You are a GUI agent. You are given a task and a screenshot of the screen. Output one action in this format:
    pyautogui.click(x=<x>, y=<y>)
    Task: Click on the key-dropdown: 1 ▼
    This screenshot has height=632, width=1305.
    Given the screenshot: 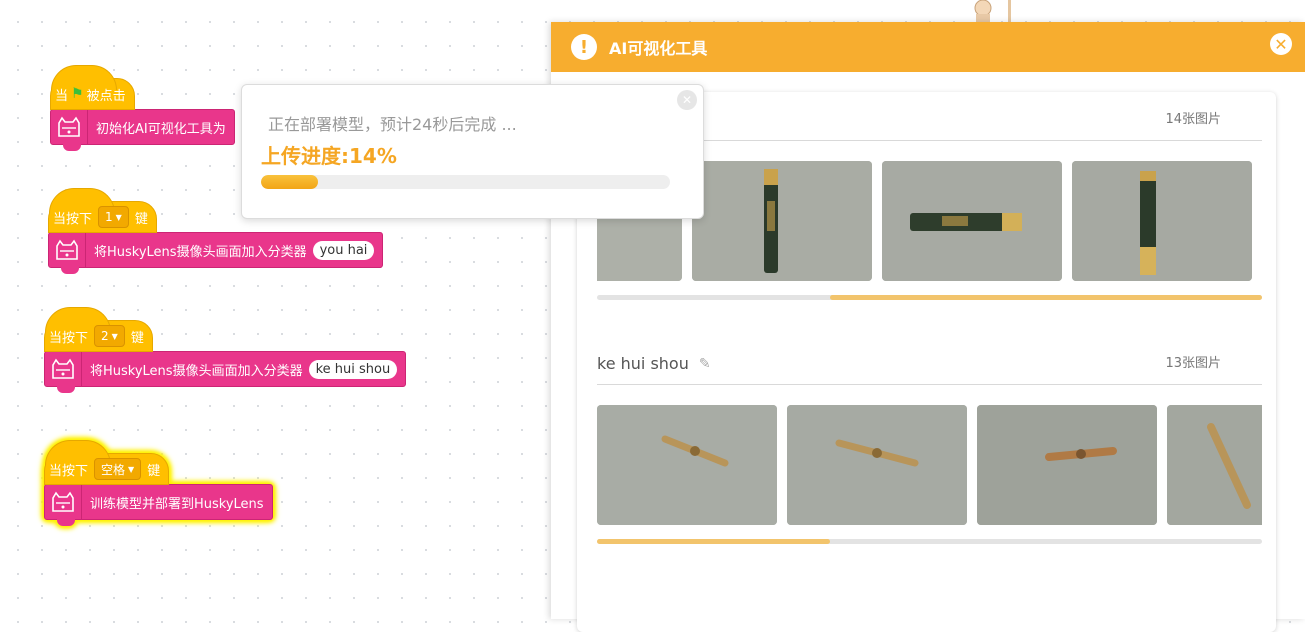 What is the action you would take?
    pyautogui.click(x=113, y=217)
    